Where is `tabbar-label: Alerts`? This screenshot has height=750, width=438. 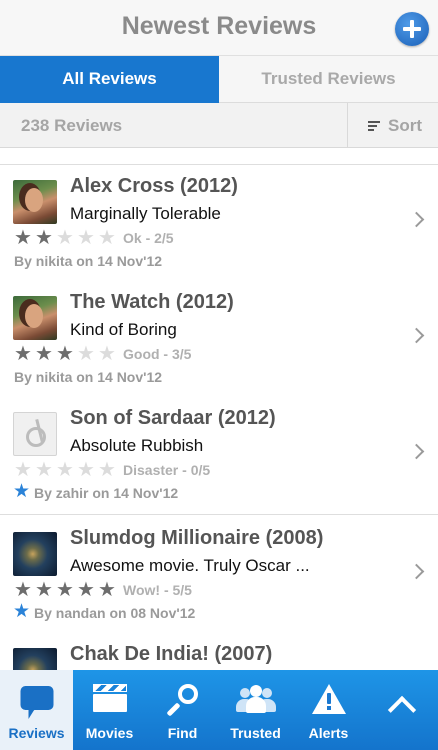
tabbar-label: Alerts is located at coordinates (328, 733).